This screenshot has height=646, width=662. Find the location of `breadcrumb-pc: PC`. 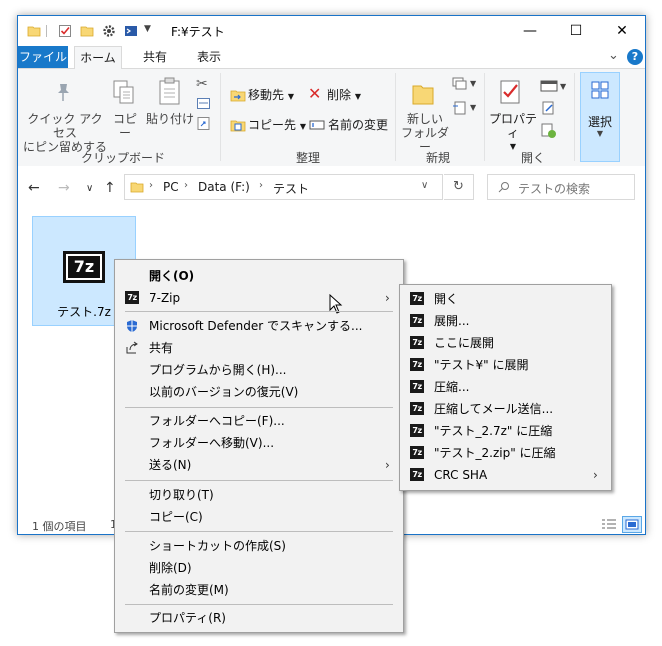

breadcrumb-pc: PC is located at coordinates (171, 187).